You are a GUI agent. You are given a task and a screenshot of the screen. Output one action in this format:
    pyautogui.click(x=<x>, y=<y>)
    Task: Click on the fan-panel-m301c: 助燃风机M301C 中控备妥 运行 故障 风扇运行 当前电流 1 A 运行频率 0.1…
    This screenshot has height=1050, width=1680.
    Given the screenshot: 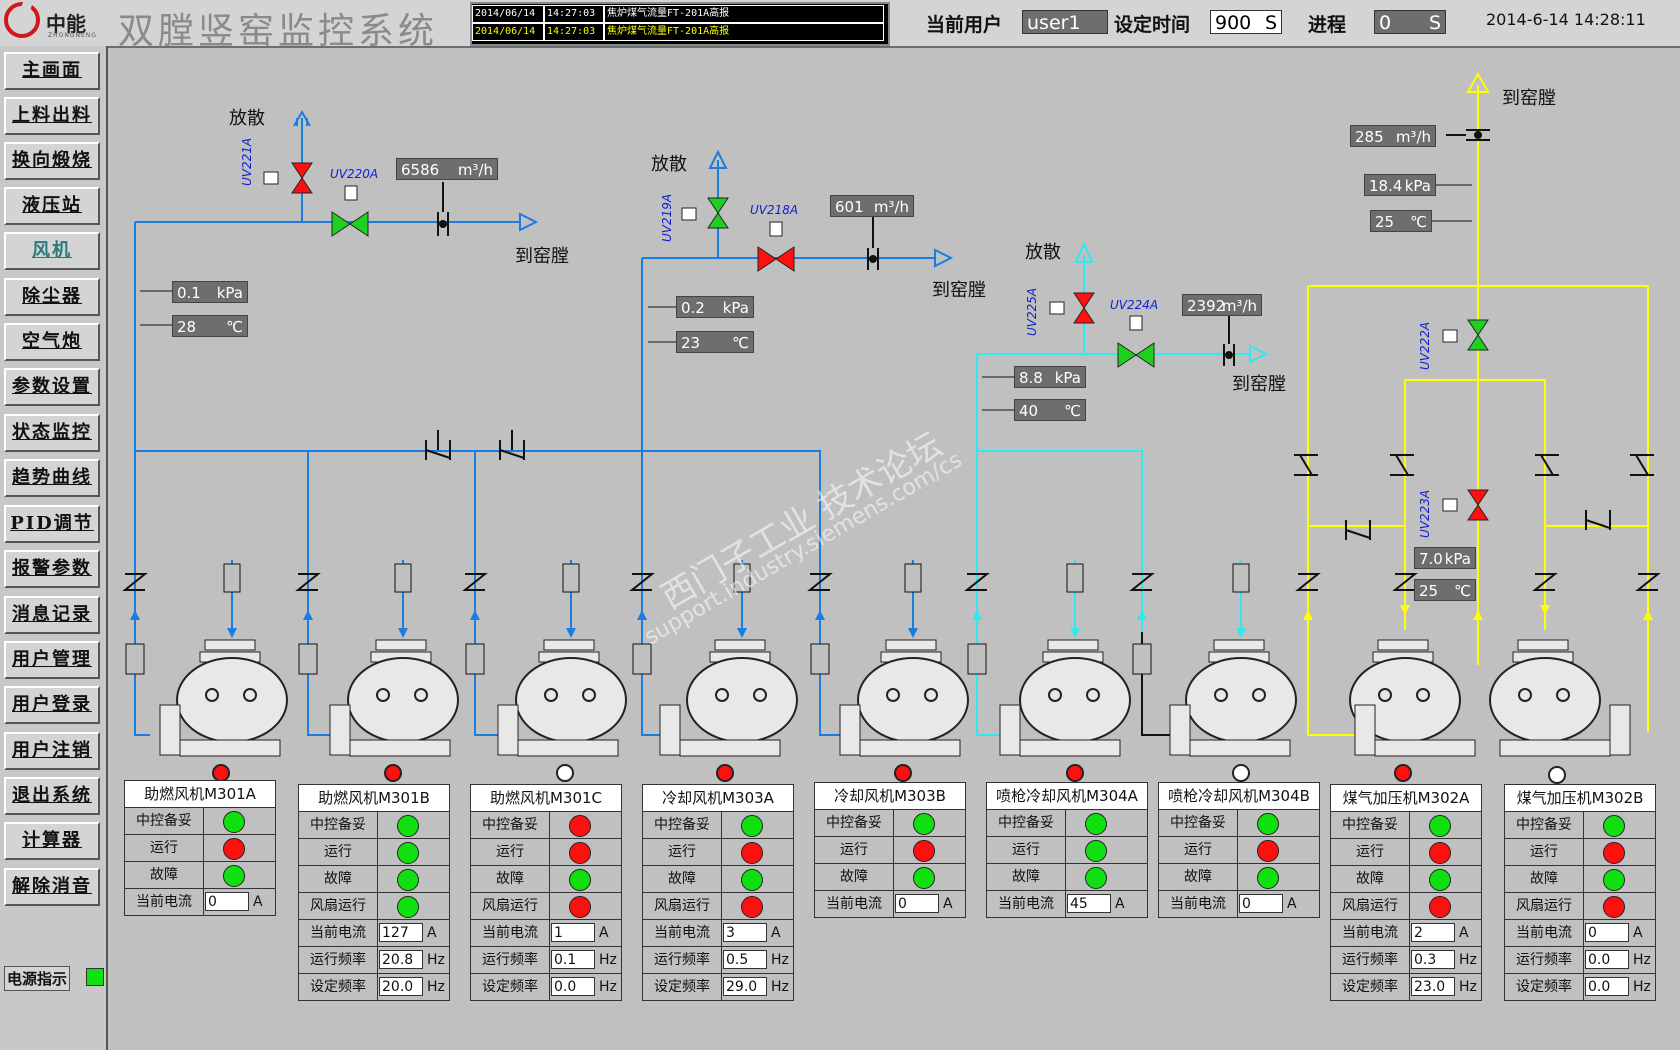 What is the action you would take?
    pyautogui.click(x=546, y=892)
    